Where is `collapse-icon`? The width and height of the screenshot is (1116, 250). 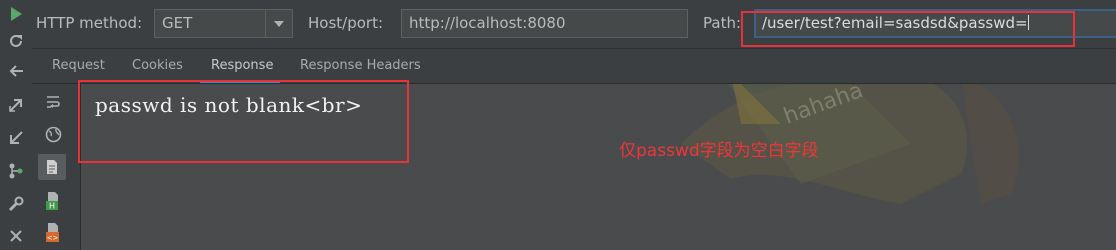 collapse-icon is located at coordinates (16, 138).